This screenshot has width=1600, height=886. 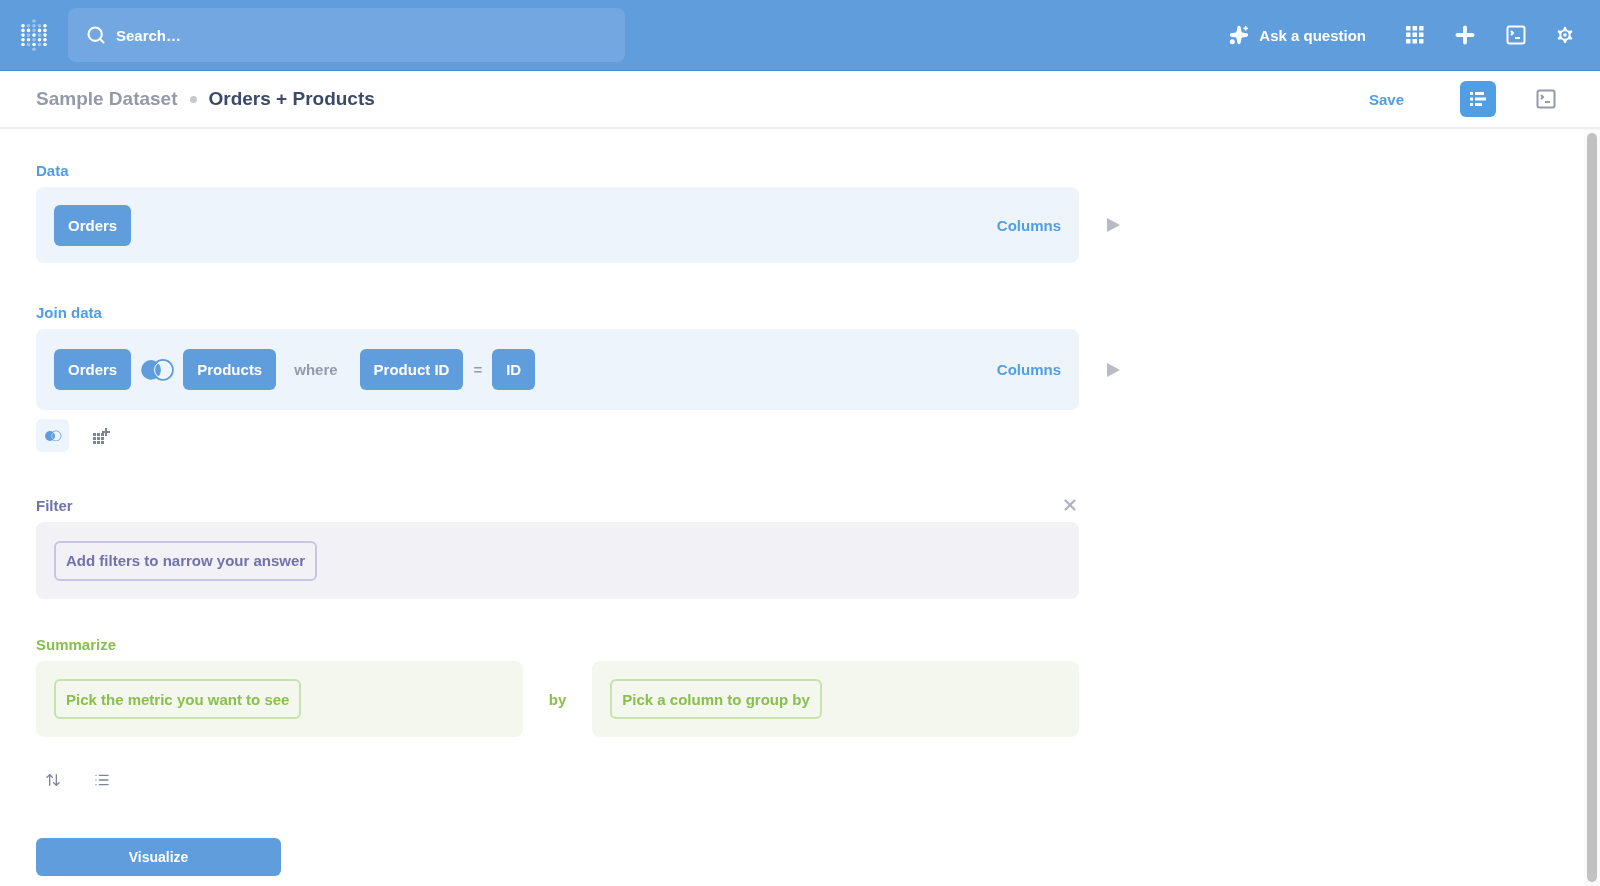 I want to click on notebook-icon, so click(x=1478, y=99).